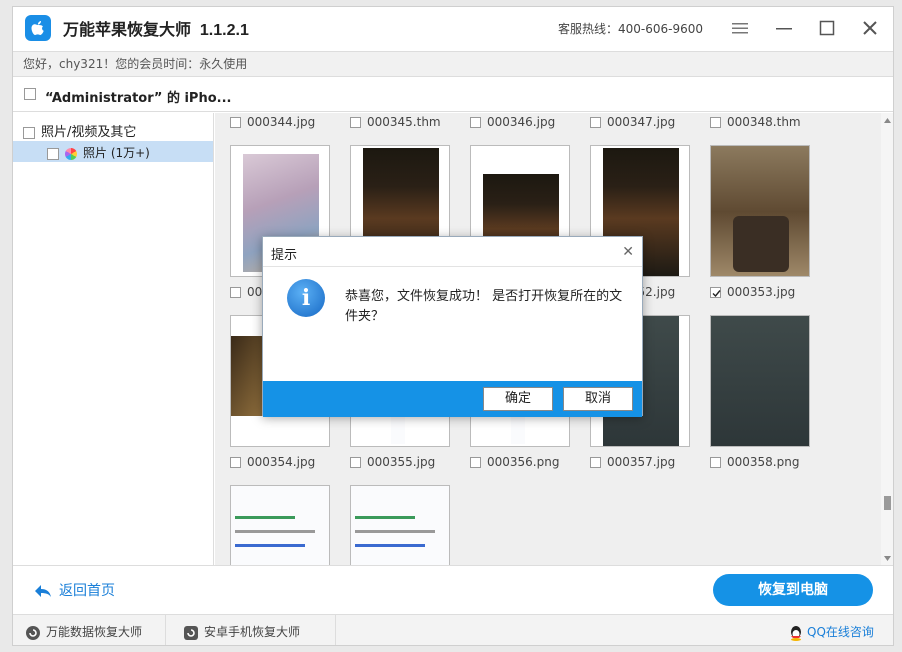 This screenshot has width=902, height=652. What do you see at coordinates (761, 244) in the screenshot?
I see `food-cup-image` at bounding box center [761, 244].